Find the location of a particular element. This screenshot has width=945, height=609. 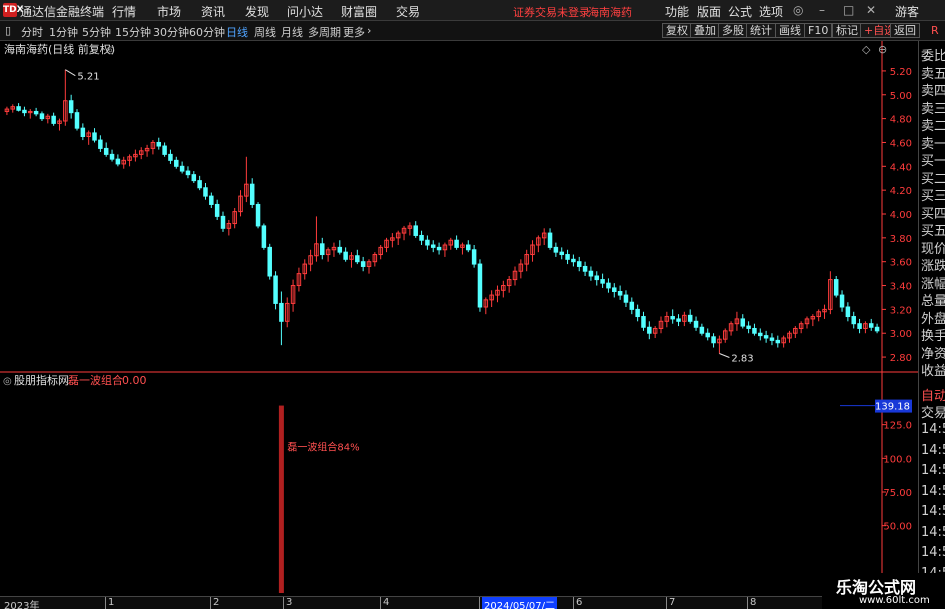

menu-item-hangqing: 行情 is located at coordinates (124, 11).